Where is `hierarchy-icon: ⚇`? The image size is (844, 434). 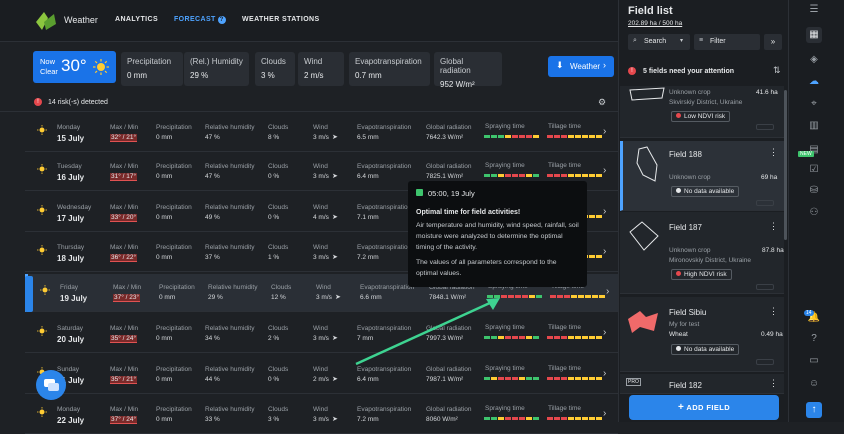 hierarchy-icon: ⚇ is located at coordinates (814, 213).